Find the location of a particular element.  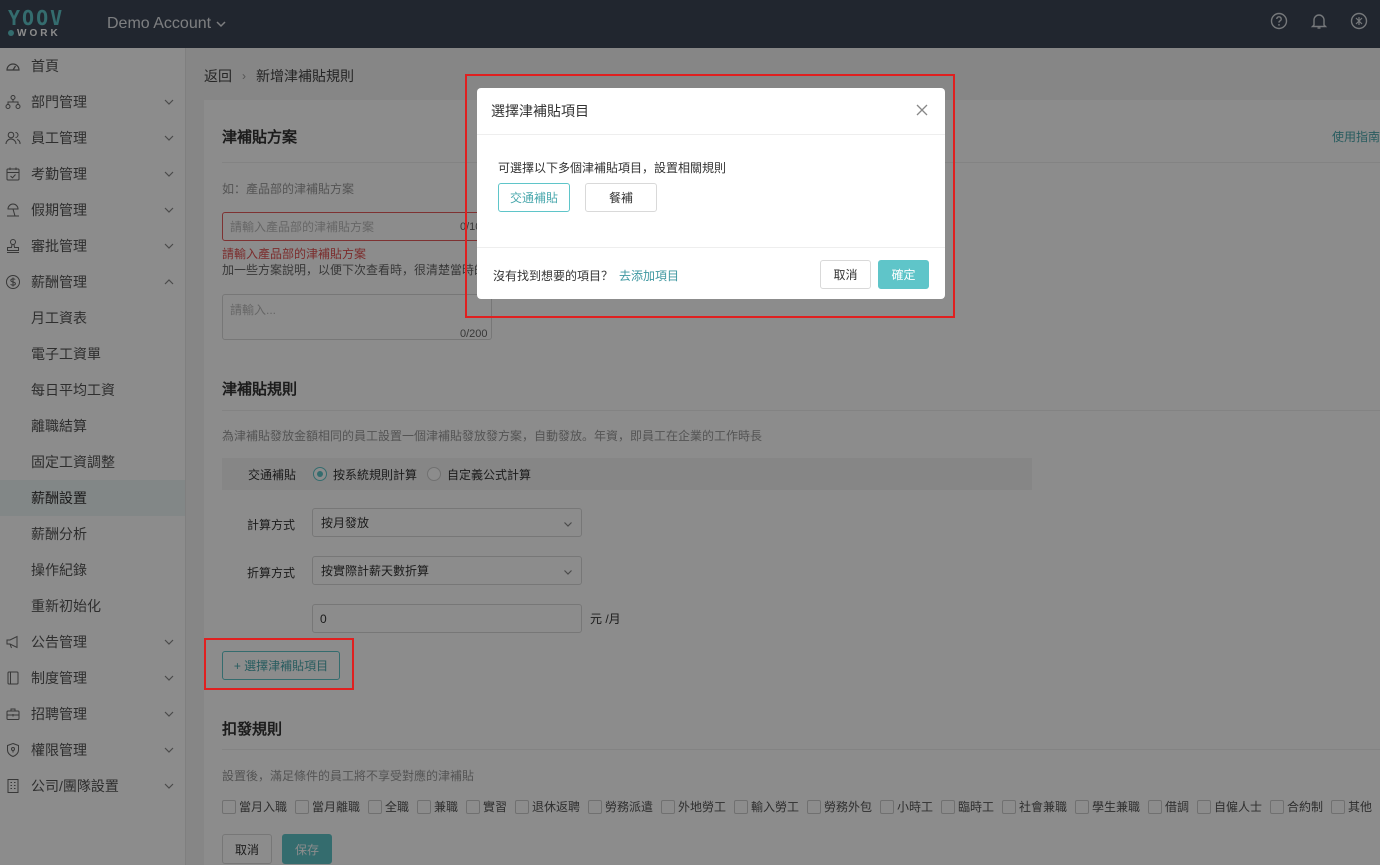

add-item-link: 去添加項目 is located at coordinates (649, 276).